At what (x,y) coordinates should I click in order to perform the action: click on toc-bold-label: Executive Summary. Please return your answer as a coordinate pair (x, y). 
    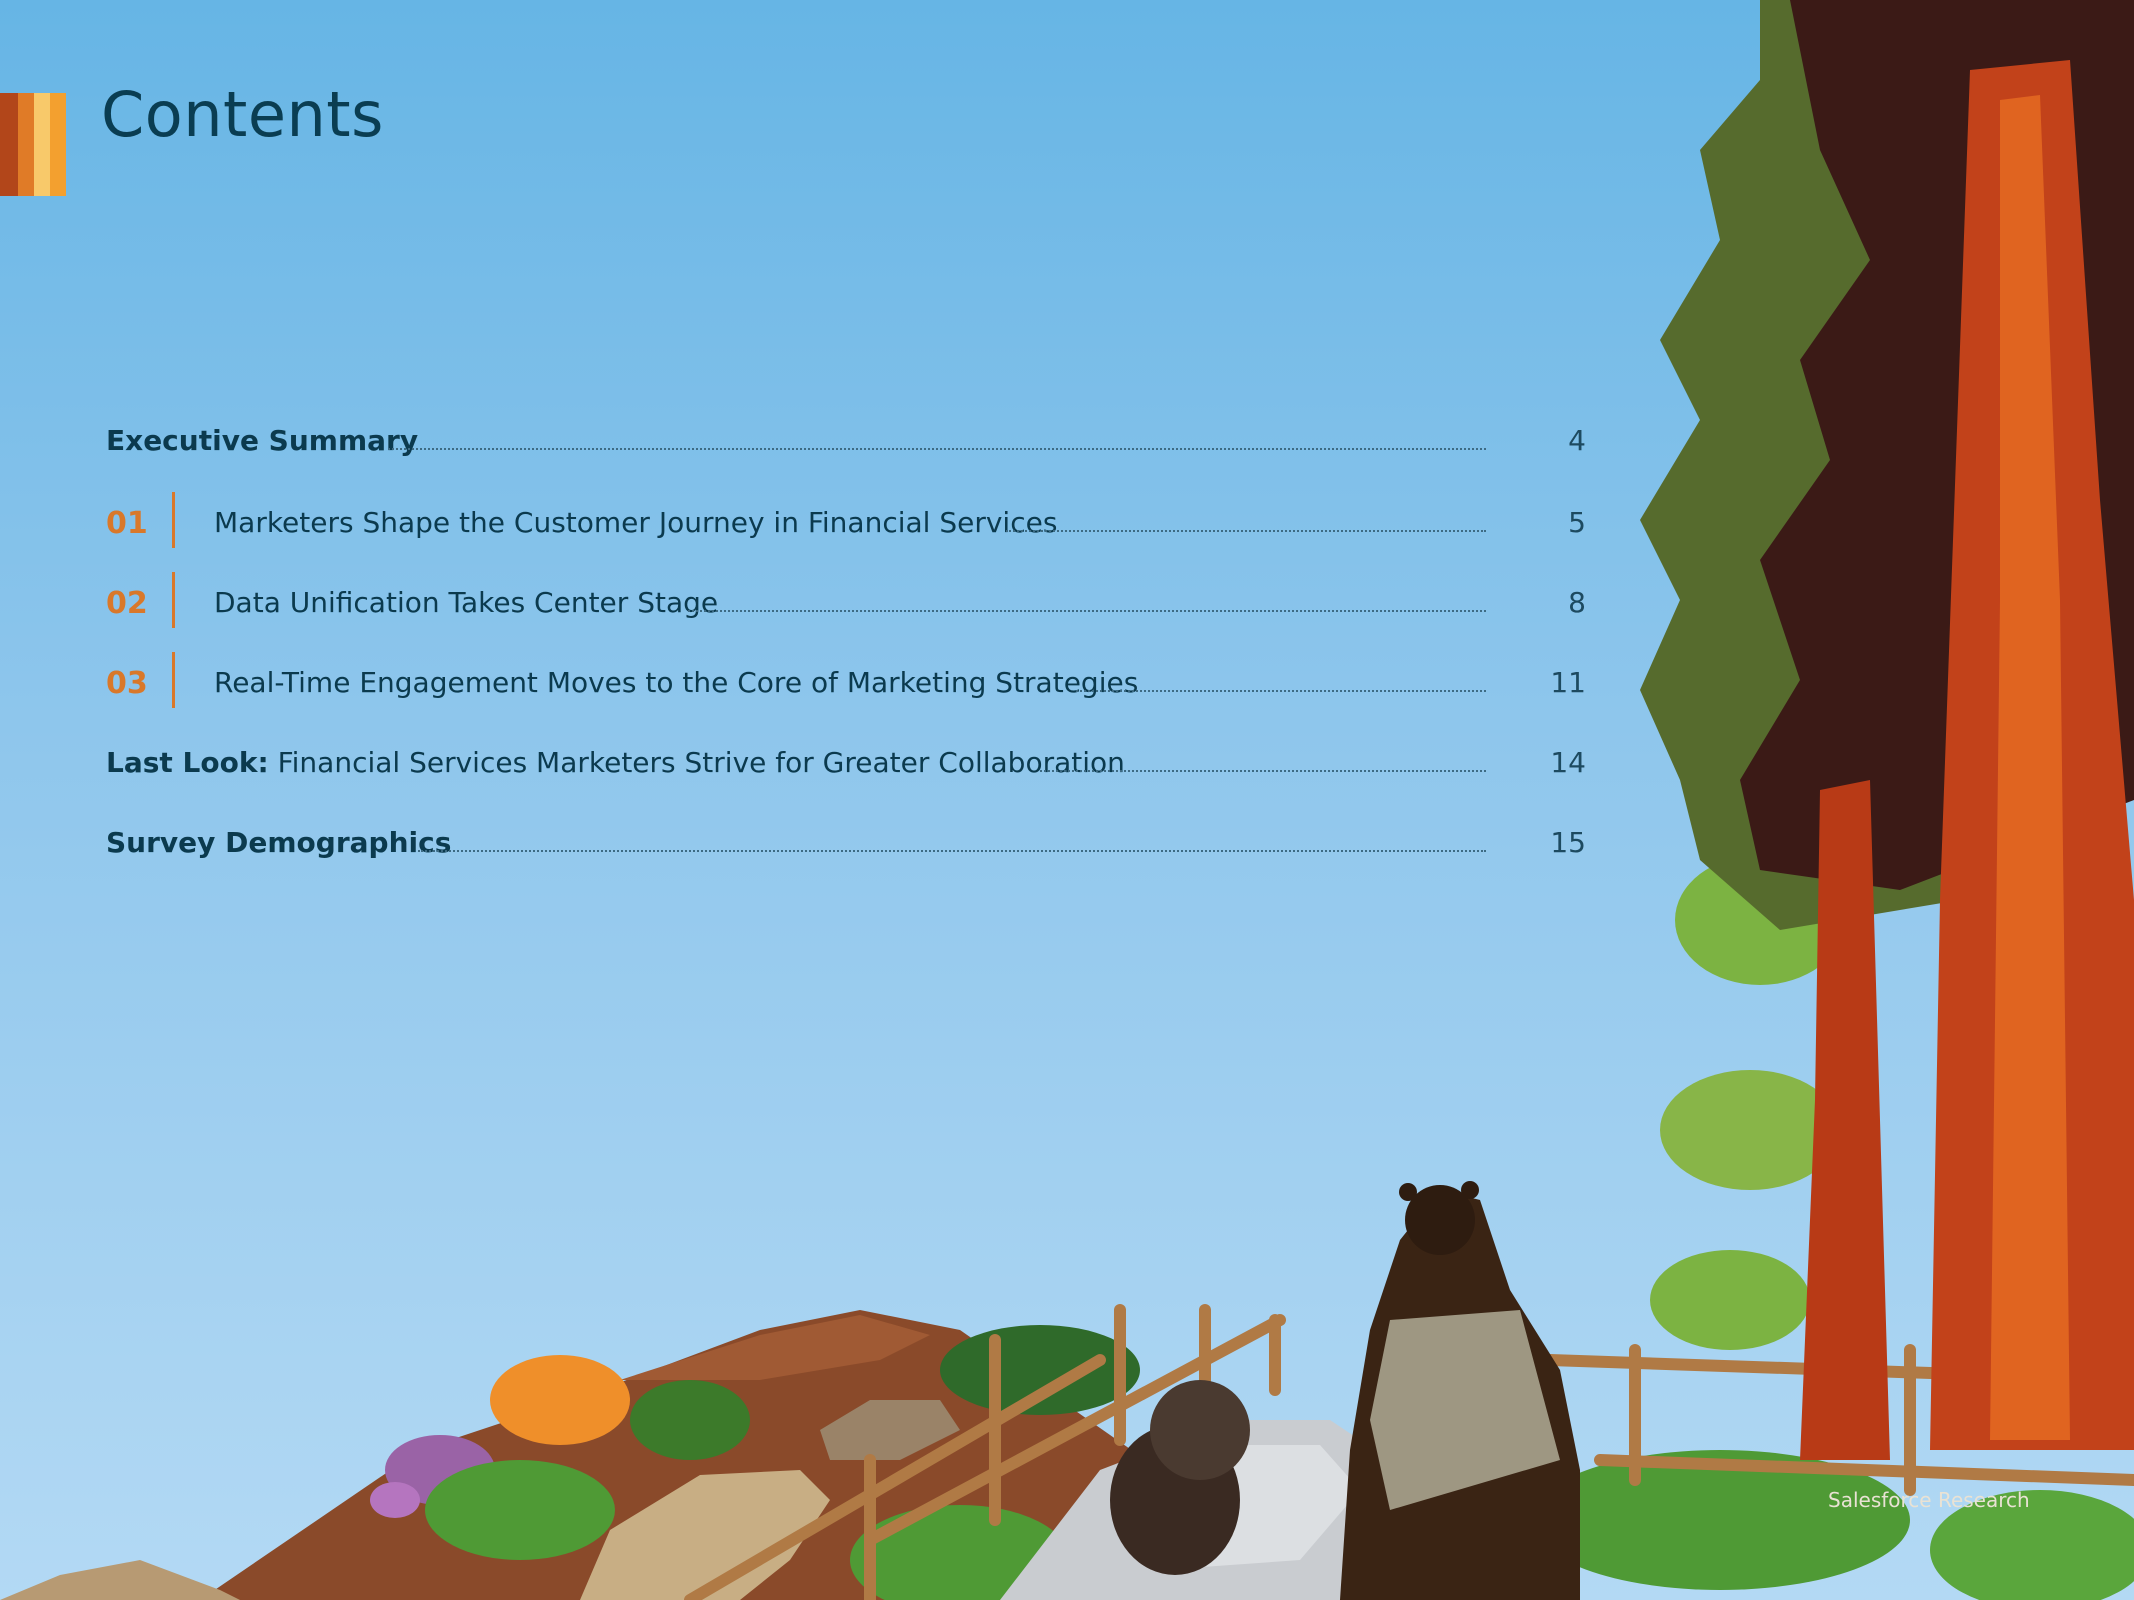
    Looking at the image, I should click on (262, 440).